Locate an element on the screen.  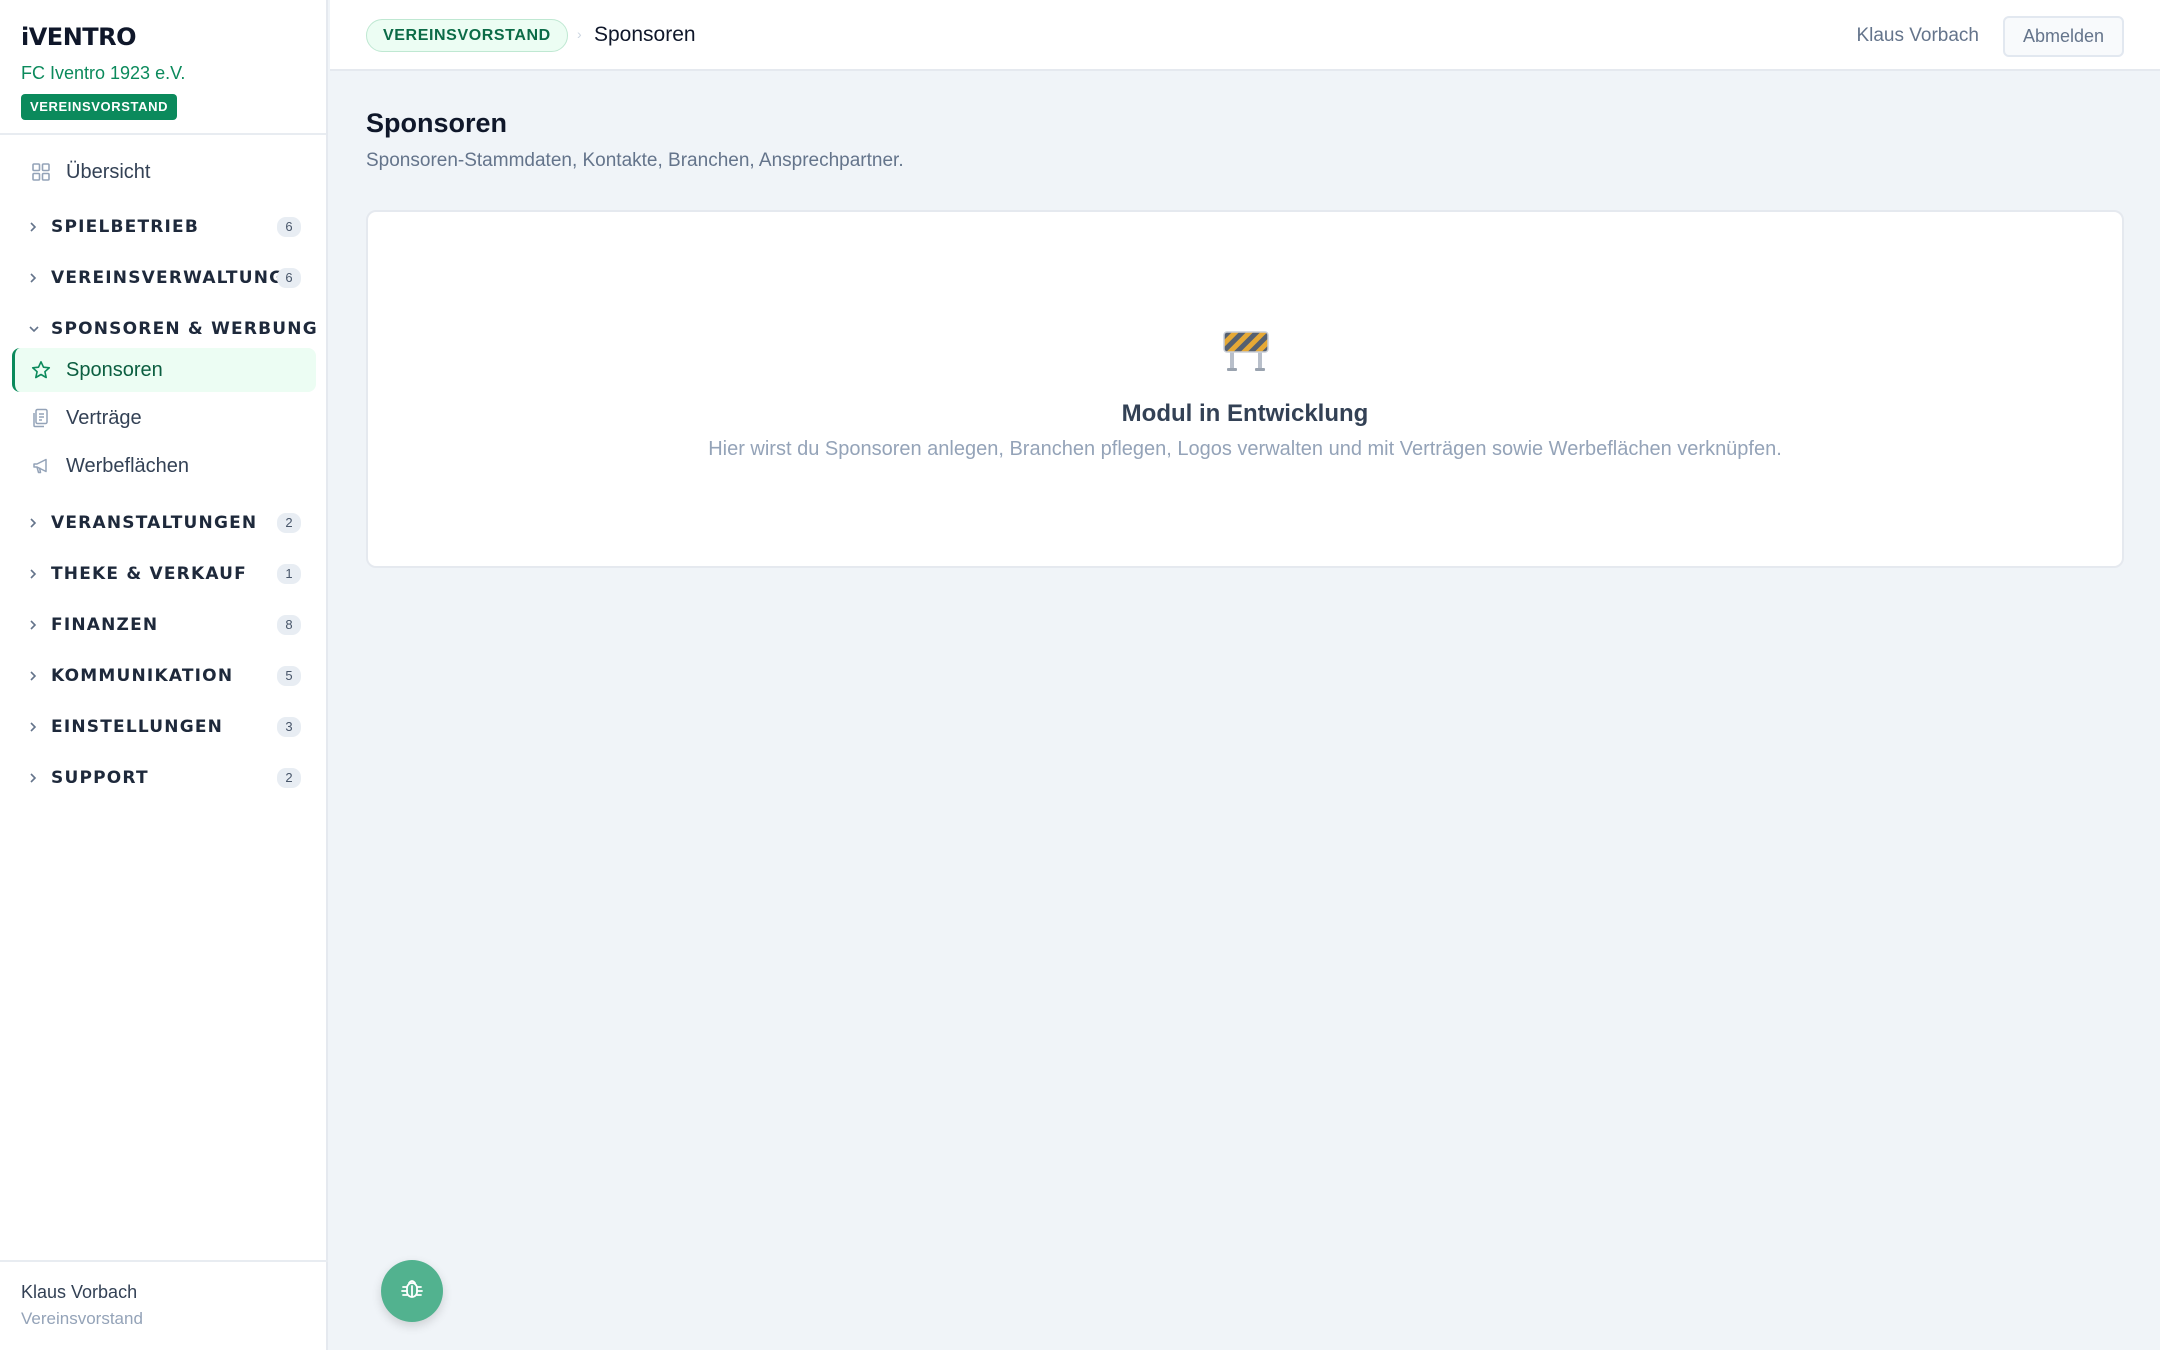
nav-group-label: FINANZEN is located at coordinates (105, 625).